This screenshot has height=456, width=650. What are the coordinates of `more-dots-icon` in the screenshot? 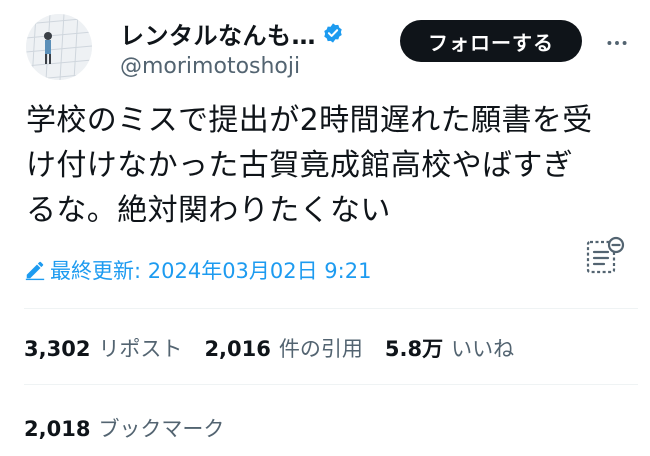 It's located at (617, 43).